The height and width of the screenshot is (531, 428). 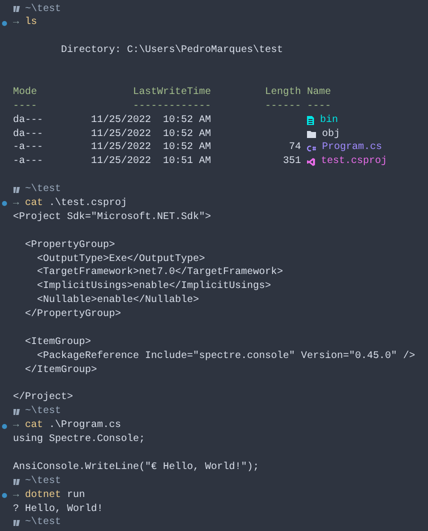 What do you see at coordinates (354, 162) in the screenshot?
I see `file-name: test.csproj` at bounding box center [354, 162].